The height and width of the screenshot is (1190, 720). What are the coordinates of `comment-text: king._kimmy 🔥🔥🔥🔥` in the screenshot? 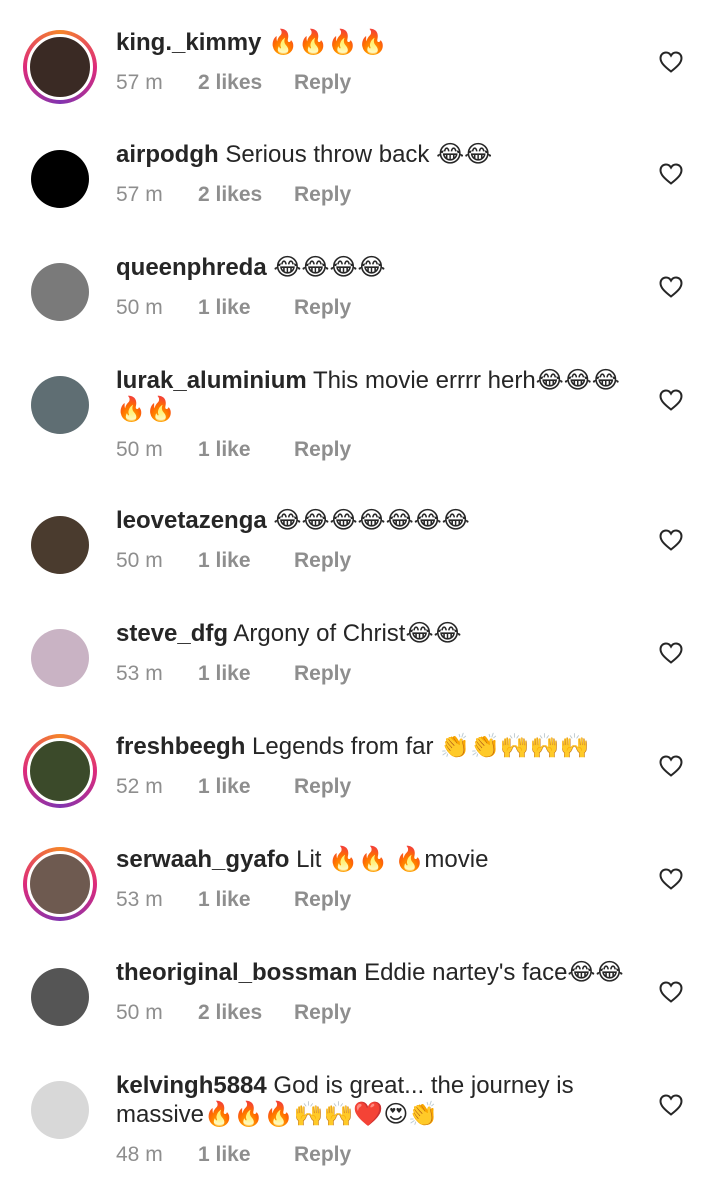 It's located at (373, 42).